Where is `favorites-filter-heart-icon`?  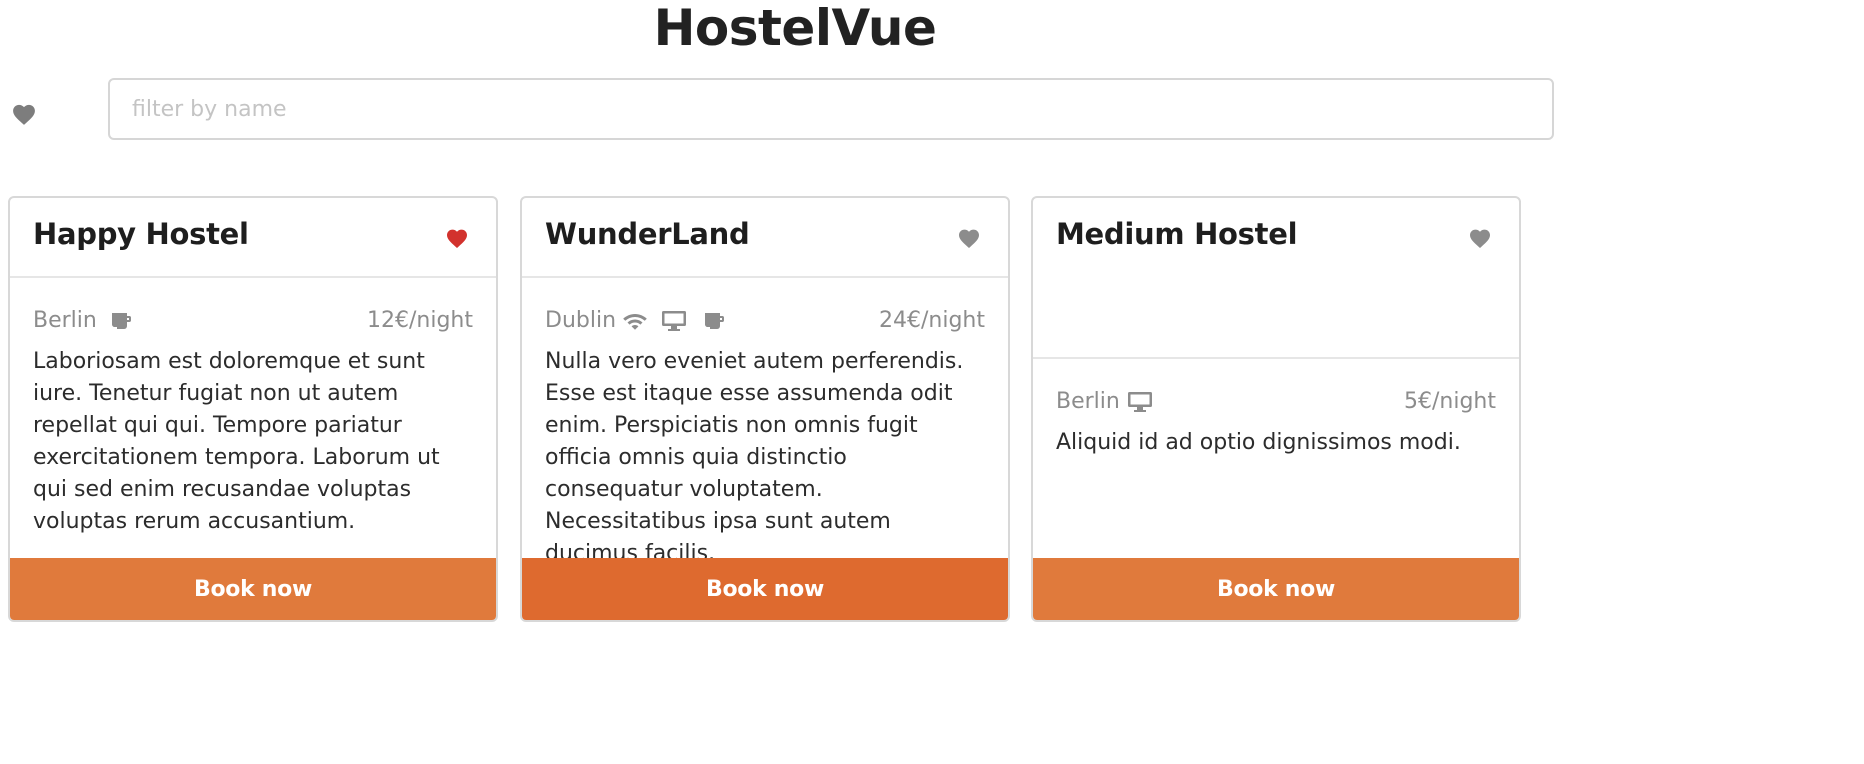
favorites-filter-heart-icon is located at coordinates (24, 114).